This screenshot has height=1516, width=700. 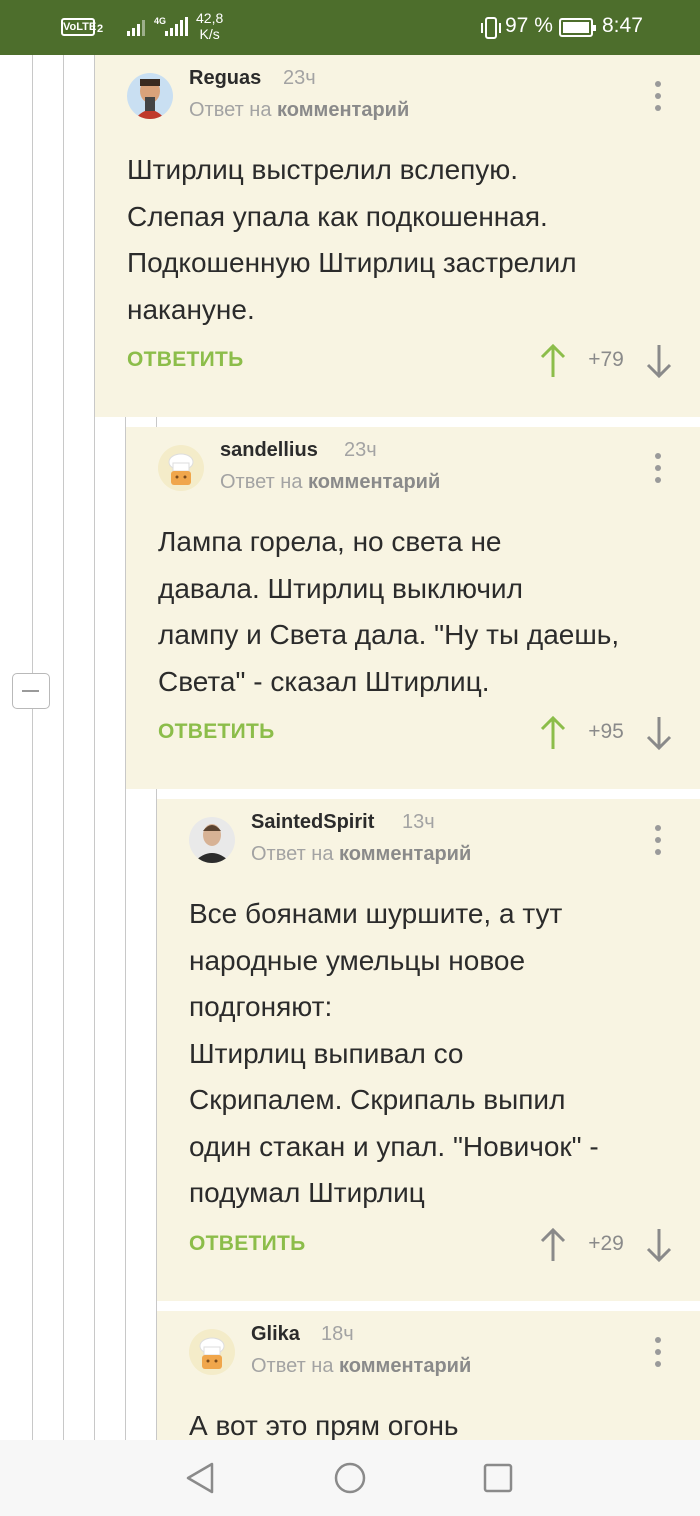 I want to click on comment-time: 18ч, so click(x=337, y=1334).